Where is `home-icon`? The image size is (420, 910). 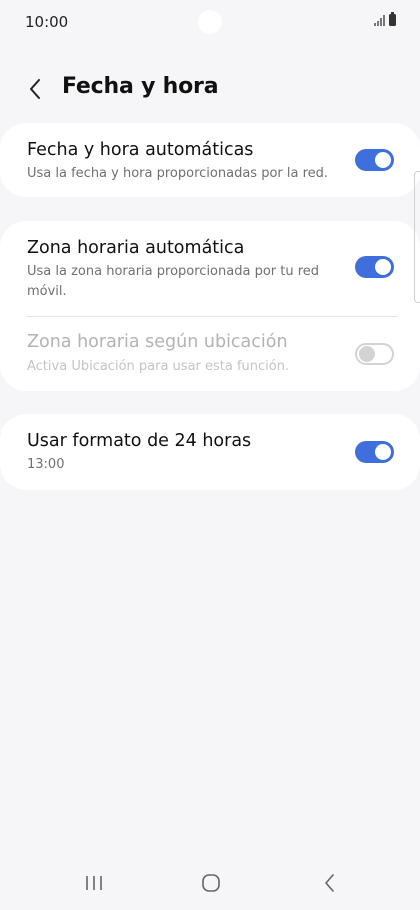
home-icon is located at coordinates (211, 883).